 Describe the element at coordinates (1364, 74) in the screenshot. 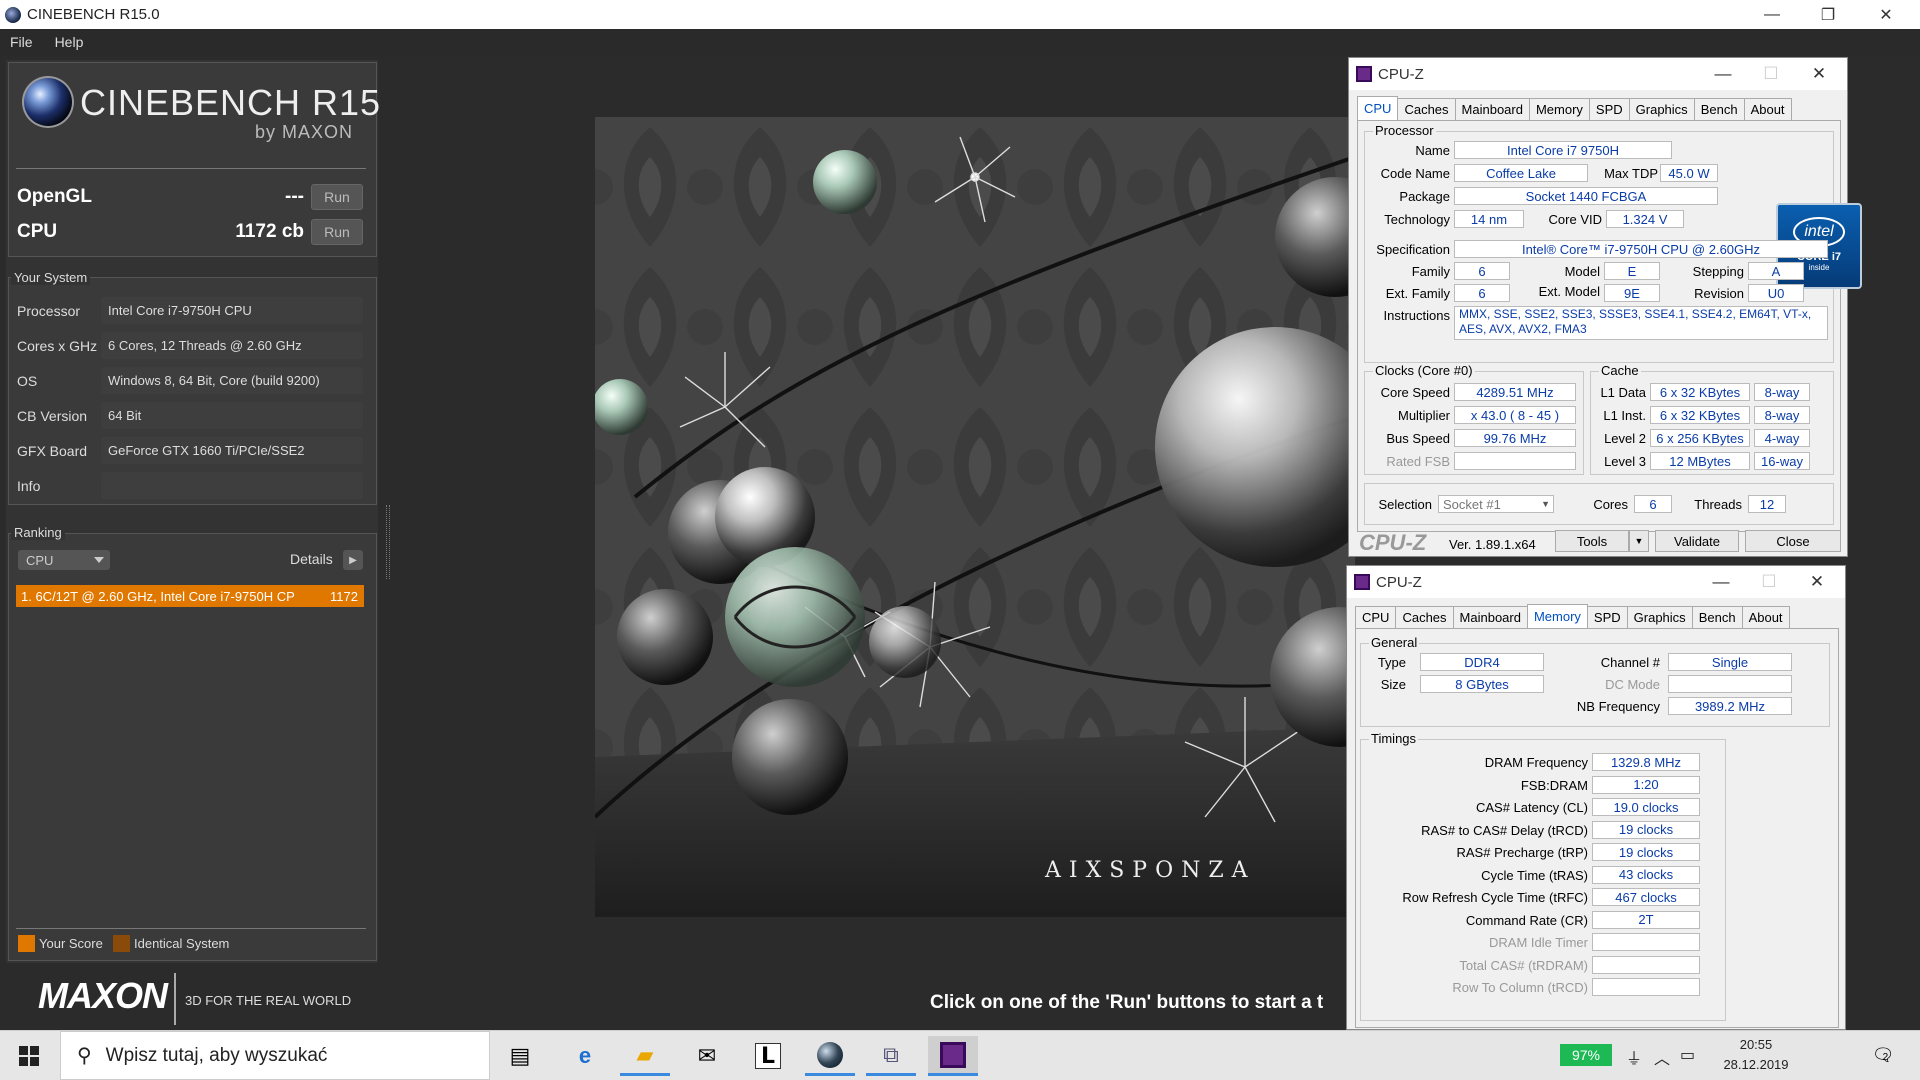

I see `cpuz-app-icon` at that location.